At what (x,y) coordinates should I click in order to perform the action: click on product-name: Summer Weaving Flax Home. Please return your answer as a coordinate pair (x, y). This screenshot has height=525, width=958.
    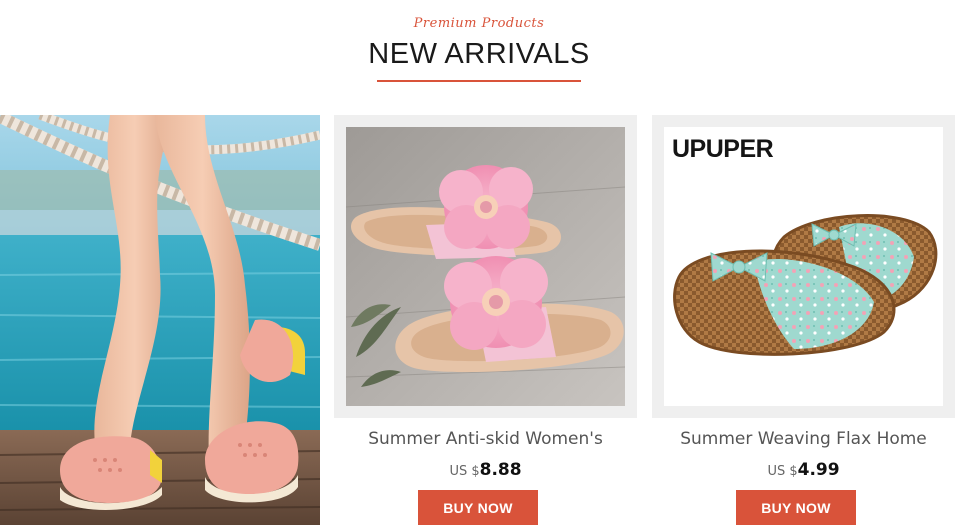
    Looking at the image, I should click on (803, 439).